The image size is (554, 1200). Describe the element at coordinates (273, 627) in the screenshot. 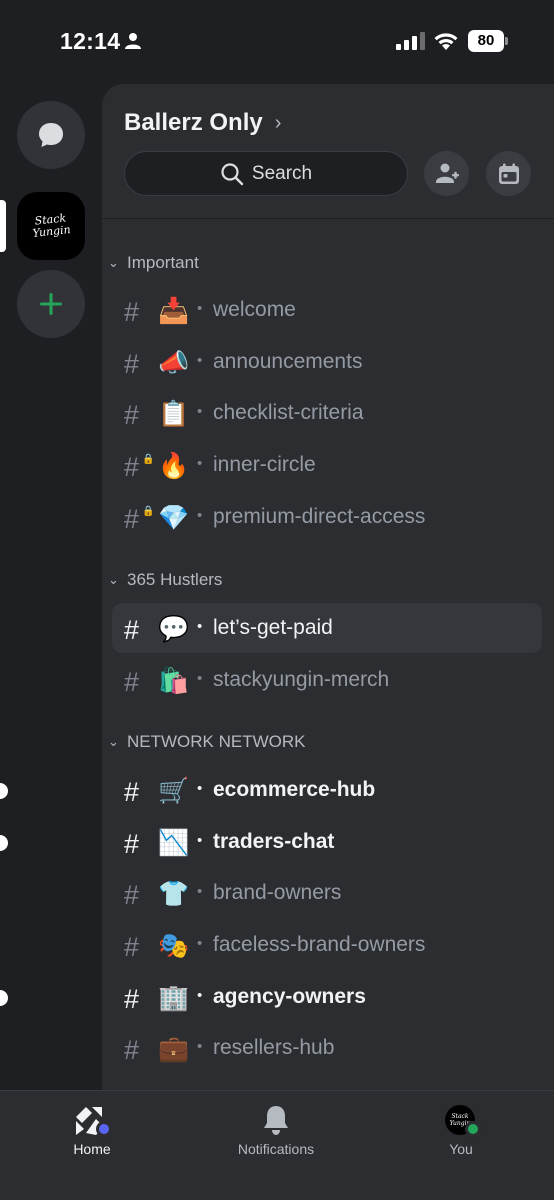

I see `channel-label: let’s-get-paid` at that location.